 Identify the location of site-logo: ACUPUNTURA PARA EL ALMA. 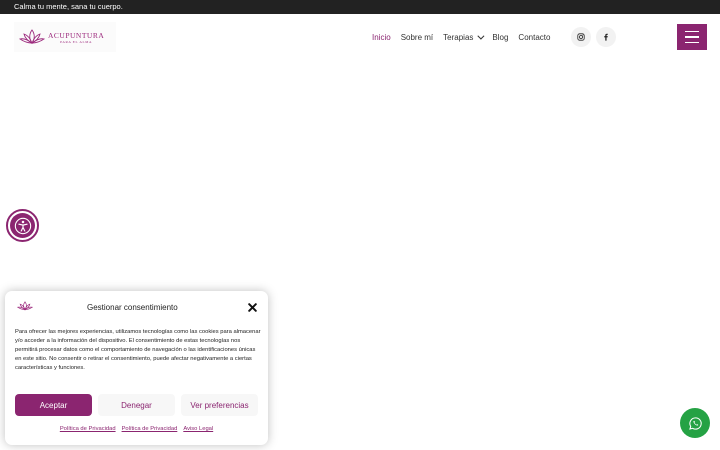
(65, 37).